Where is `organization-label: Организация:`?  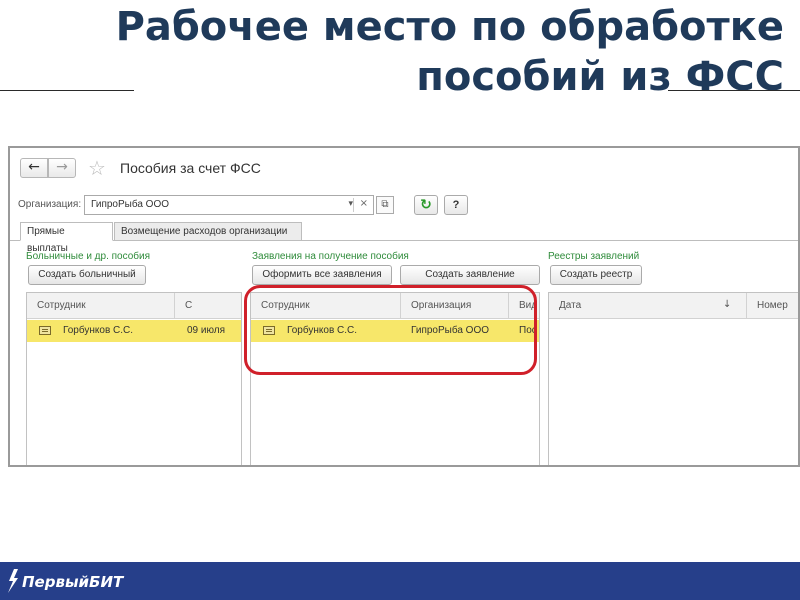 organization-label: Организация: is located at coordinates (50, 204).